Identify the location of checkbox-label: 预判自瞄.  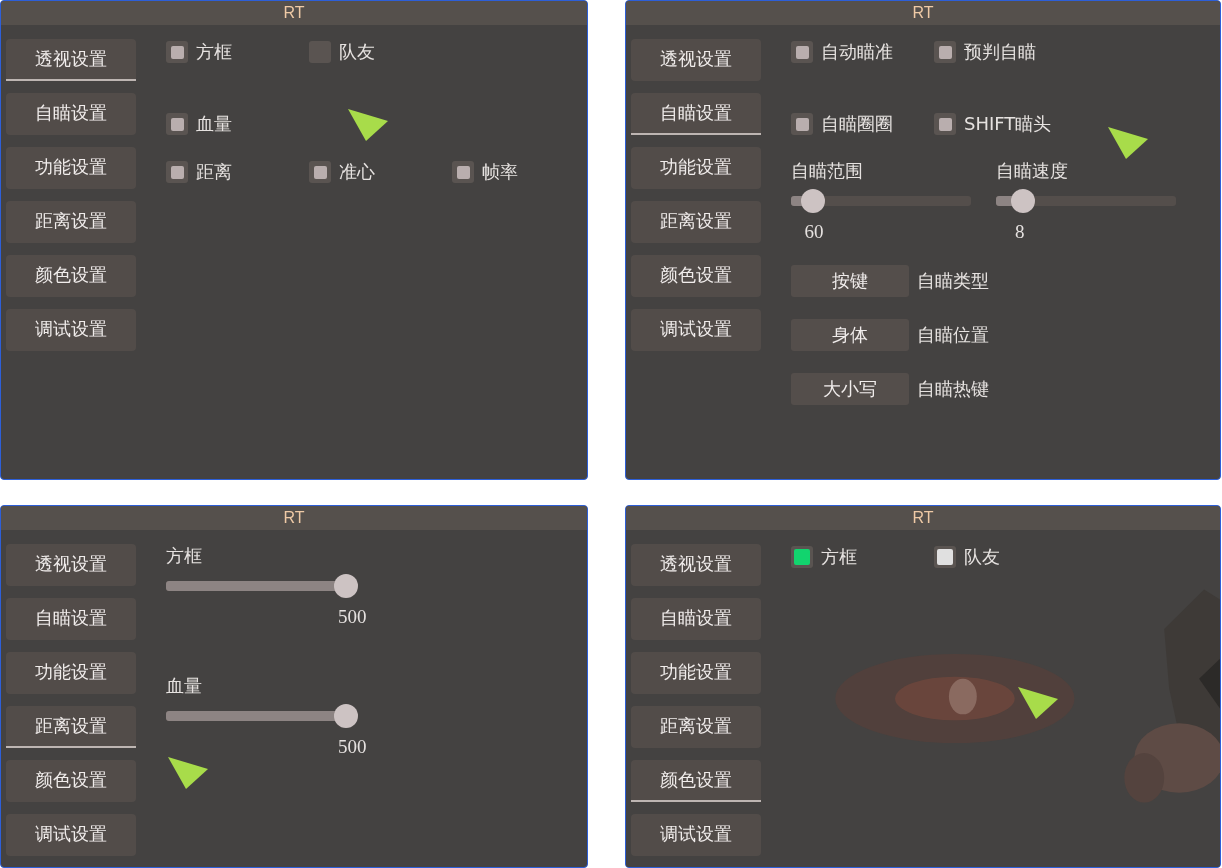
(1000, 52).